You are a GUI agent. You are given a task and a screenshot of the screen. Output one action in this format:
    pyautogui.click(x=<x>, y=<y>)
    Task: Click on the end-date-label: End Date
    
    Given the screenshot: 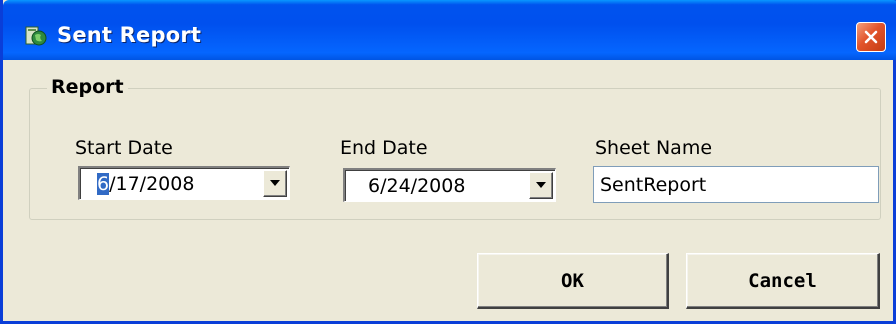 What is the action you would take?
    pyautogui.click(x=384, y=148)
    